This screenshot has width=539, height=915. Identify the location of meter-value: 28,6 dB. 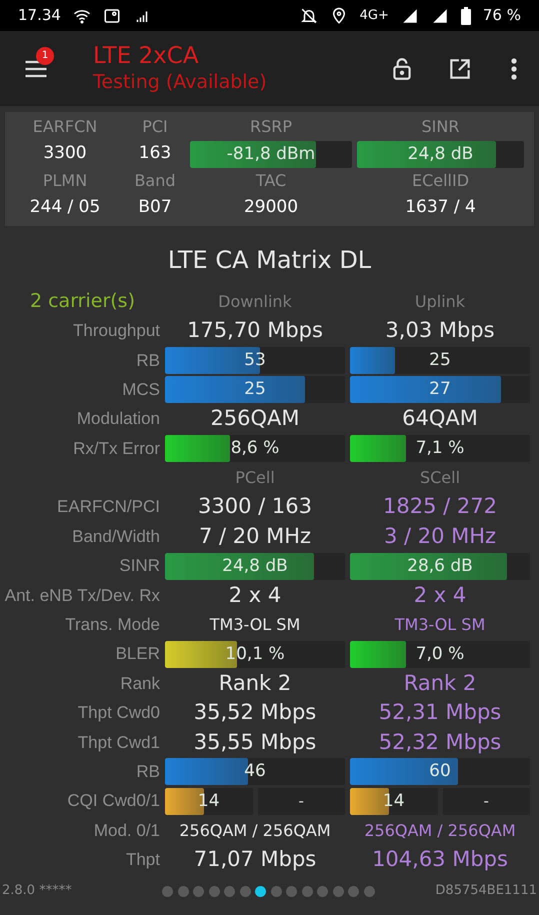
(440, 566).